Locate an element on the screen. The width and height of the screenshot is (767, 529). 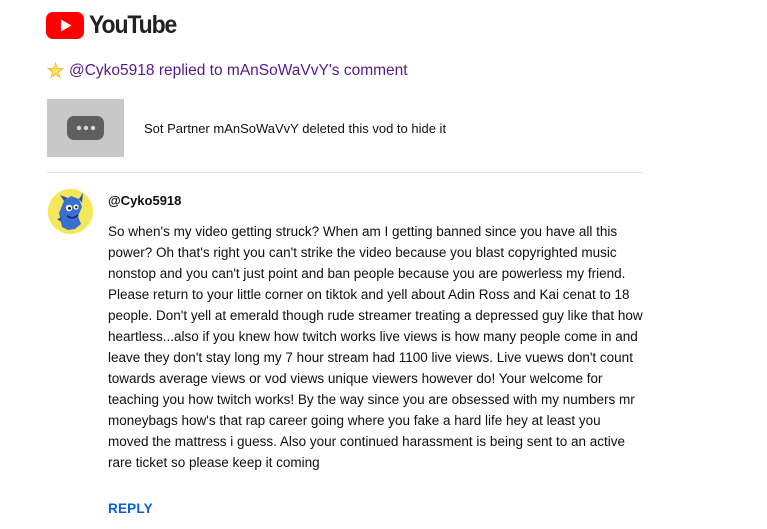
video-thumbnail is located at coordinates (85, 128).